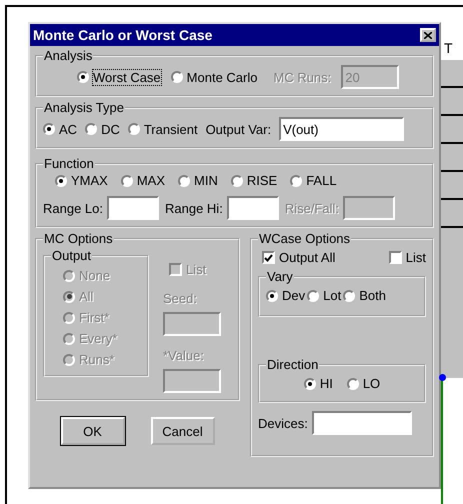 This screenshot has width=463, height=504. I want to click on radio-label: None, so click(94, 275).